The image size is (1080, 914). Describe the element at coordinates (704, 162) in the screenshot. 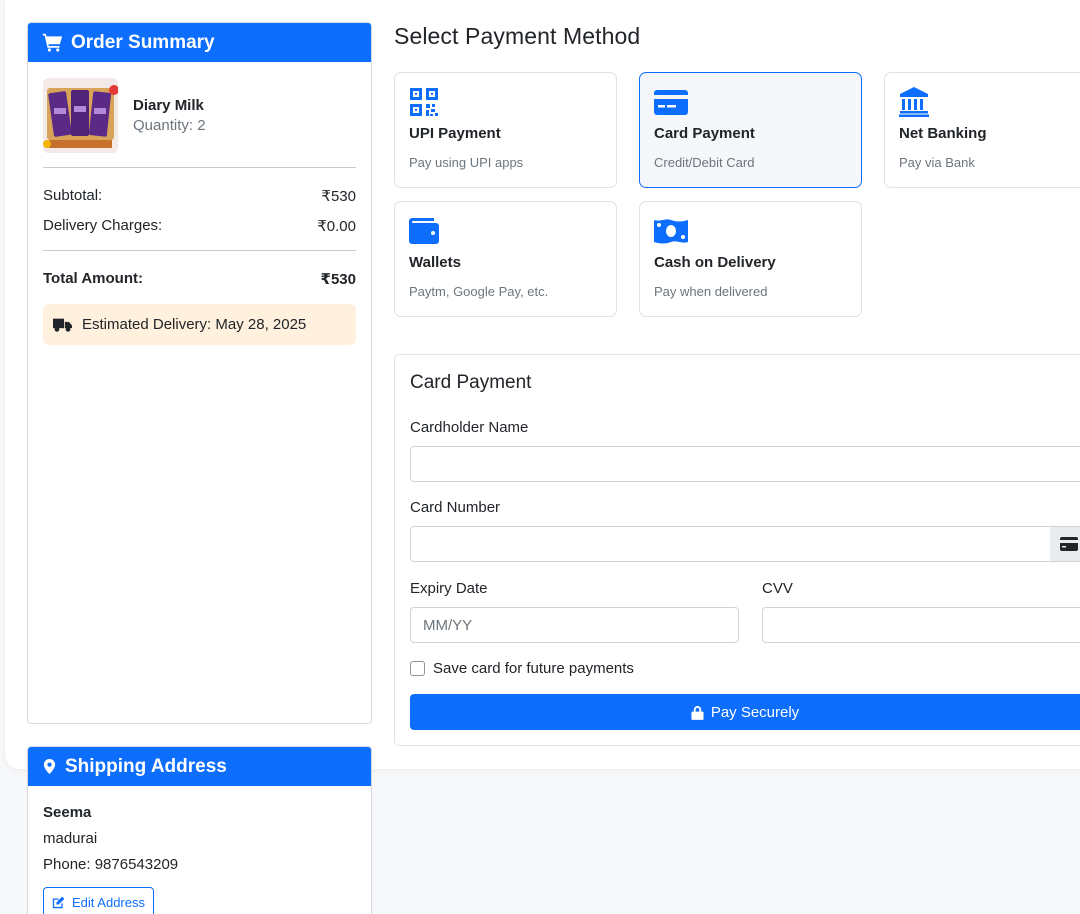

I see `payment-method-subtitle: Credit/Debit Card` at that location.